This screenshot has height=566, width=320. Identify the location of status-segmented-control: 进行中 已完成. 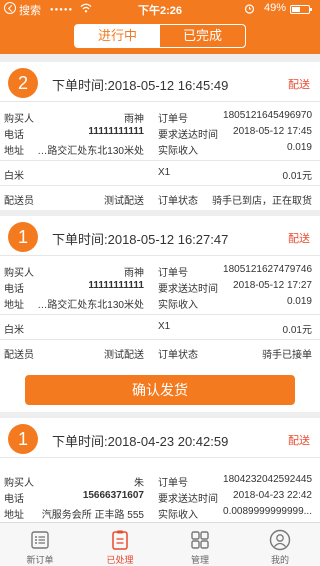
(160, 36).